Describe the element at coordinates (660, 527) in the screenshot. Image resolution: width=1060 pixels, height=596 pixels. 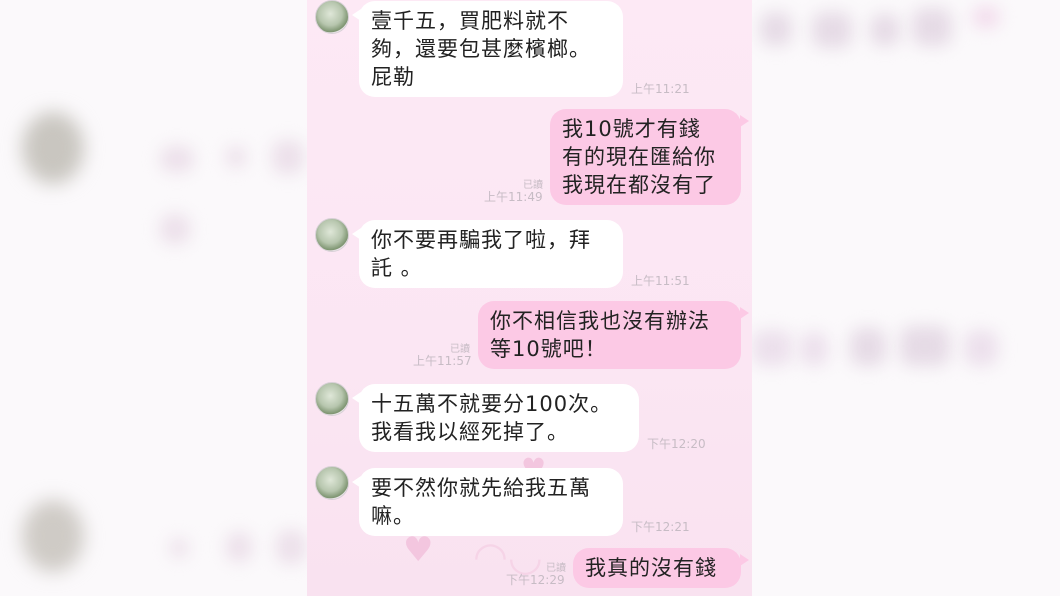
I see `message-timestamp: 下午12:21` at that location.